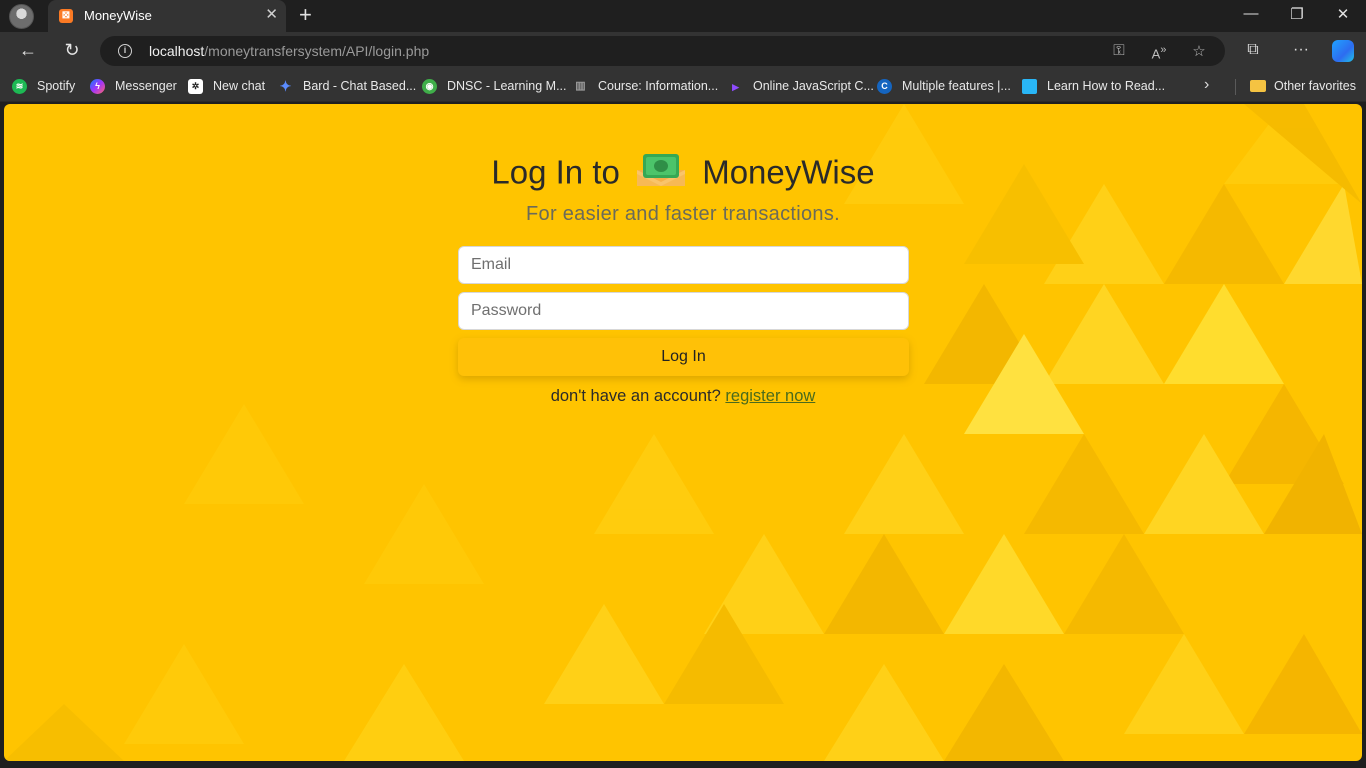  Describe the element at coordinates (239, 86) in the screenshot. I see `bookmark-label: New chat` at that location.